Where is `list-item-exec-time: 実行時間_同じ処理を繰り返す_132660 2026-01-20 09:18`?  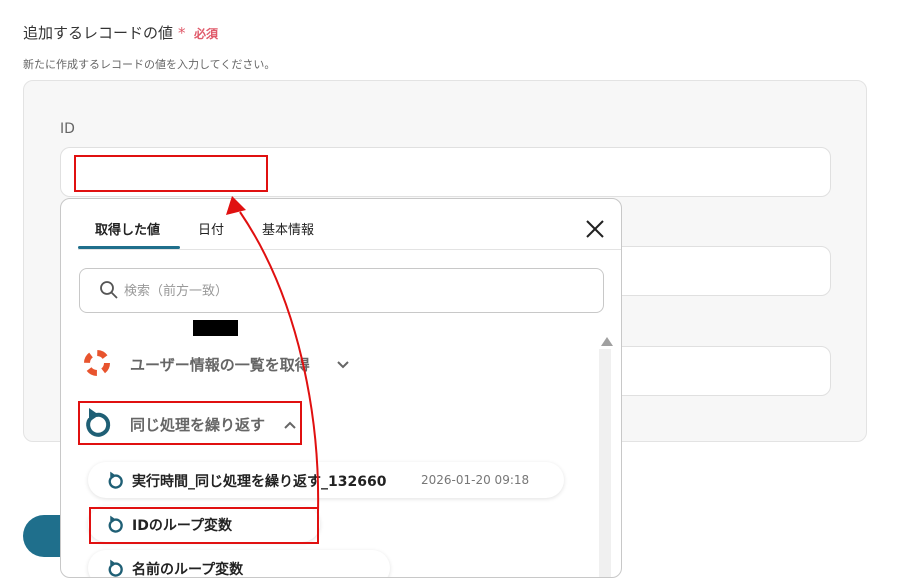
list-item-exec-time: 実行時間_同じ処理を繰り返す_132660 2026-01-20 09:18 is located at coordinates (326, 480).